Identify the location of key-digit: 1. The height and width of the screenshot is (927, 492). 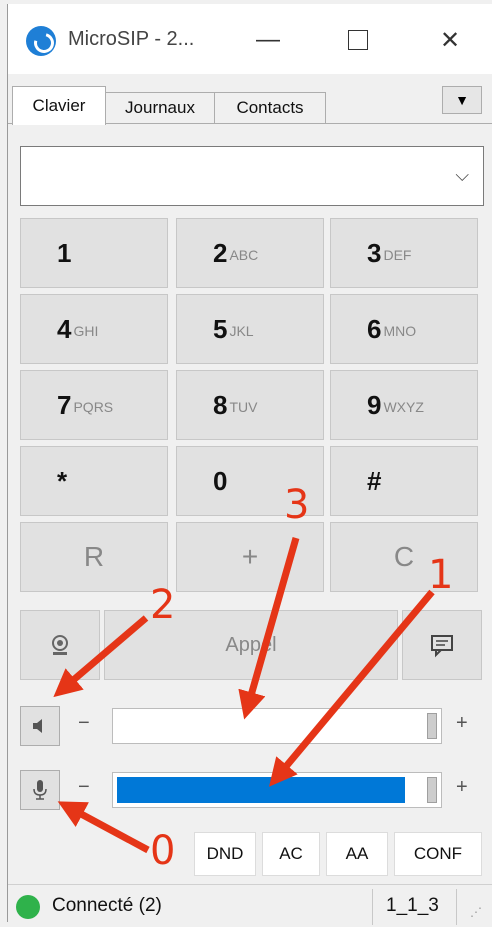
(64, 252).